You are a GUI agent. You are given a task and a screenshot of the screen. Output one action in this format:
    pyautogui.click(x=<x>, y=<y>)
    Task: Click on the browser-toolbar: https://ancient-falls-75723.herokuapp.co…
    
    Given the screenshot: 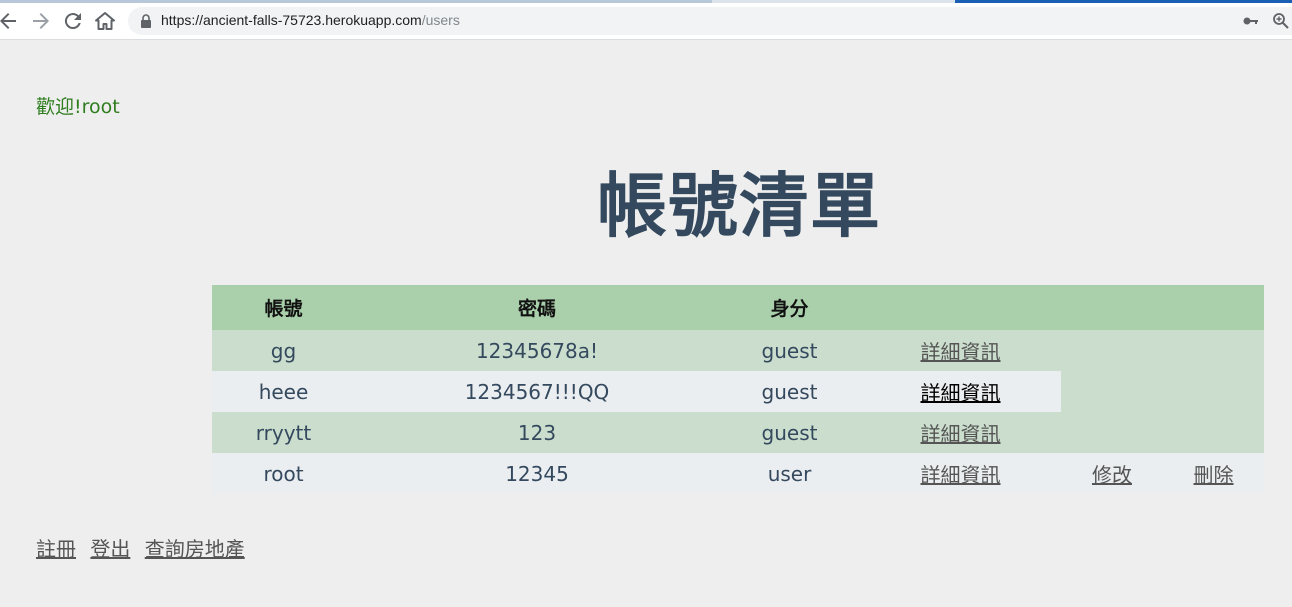 What is the action you would take?
    pyautogui.click(x=646, y=21)
    